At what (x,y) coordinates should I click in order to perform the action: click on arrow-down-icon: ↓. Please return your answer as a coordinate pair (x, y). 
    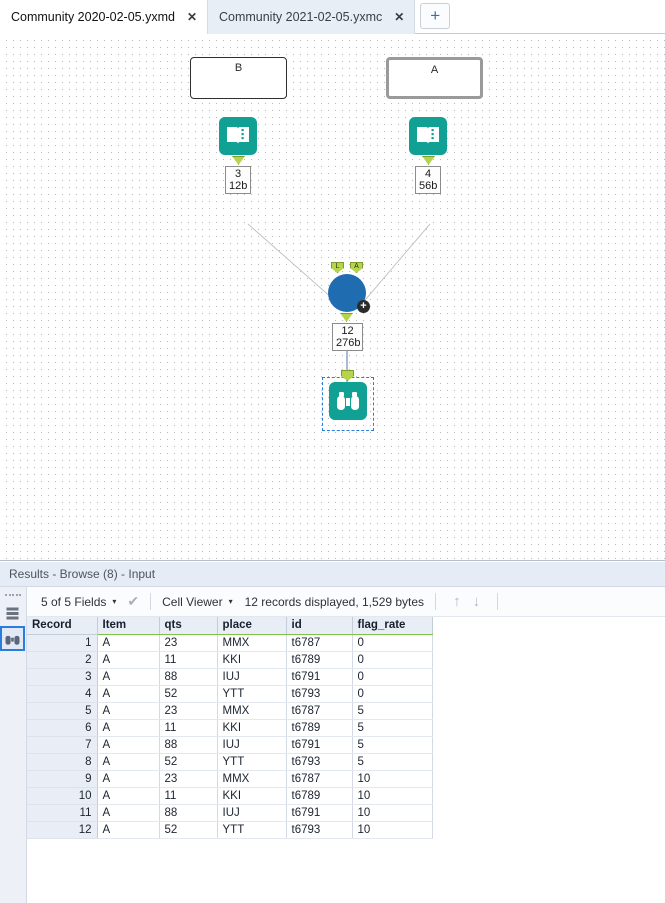
    Looking at the image, I should click on (477, 601).